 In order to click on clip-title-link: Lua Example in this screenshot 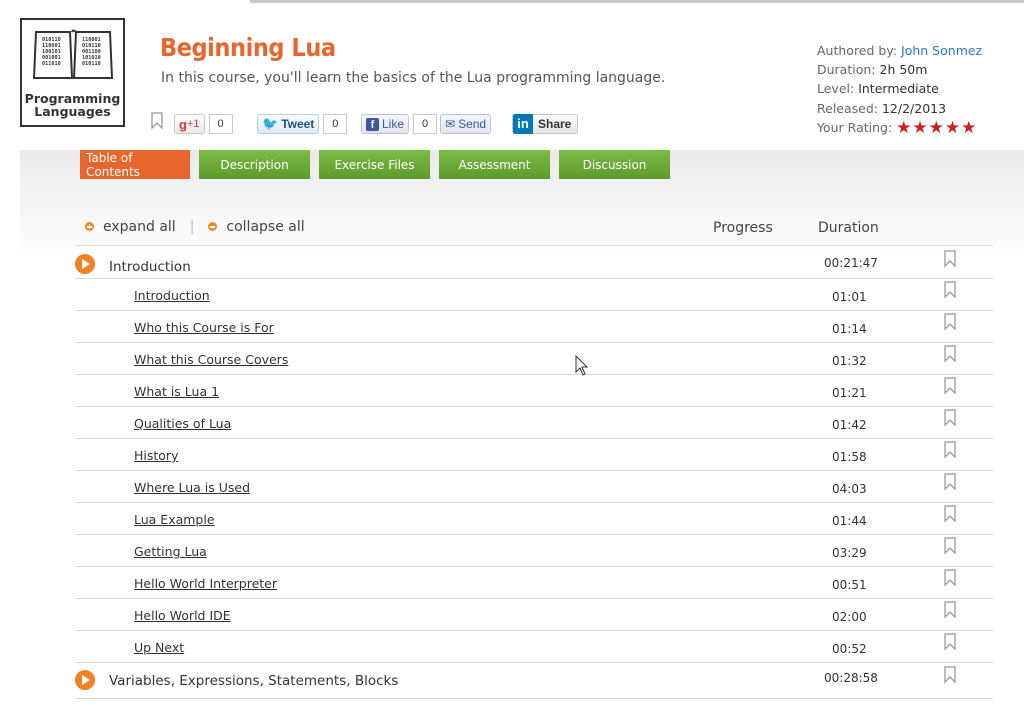, I will do `click(174, 519)`.